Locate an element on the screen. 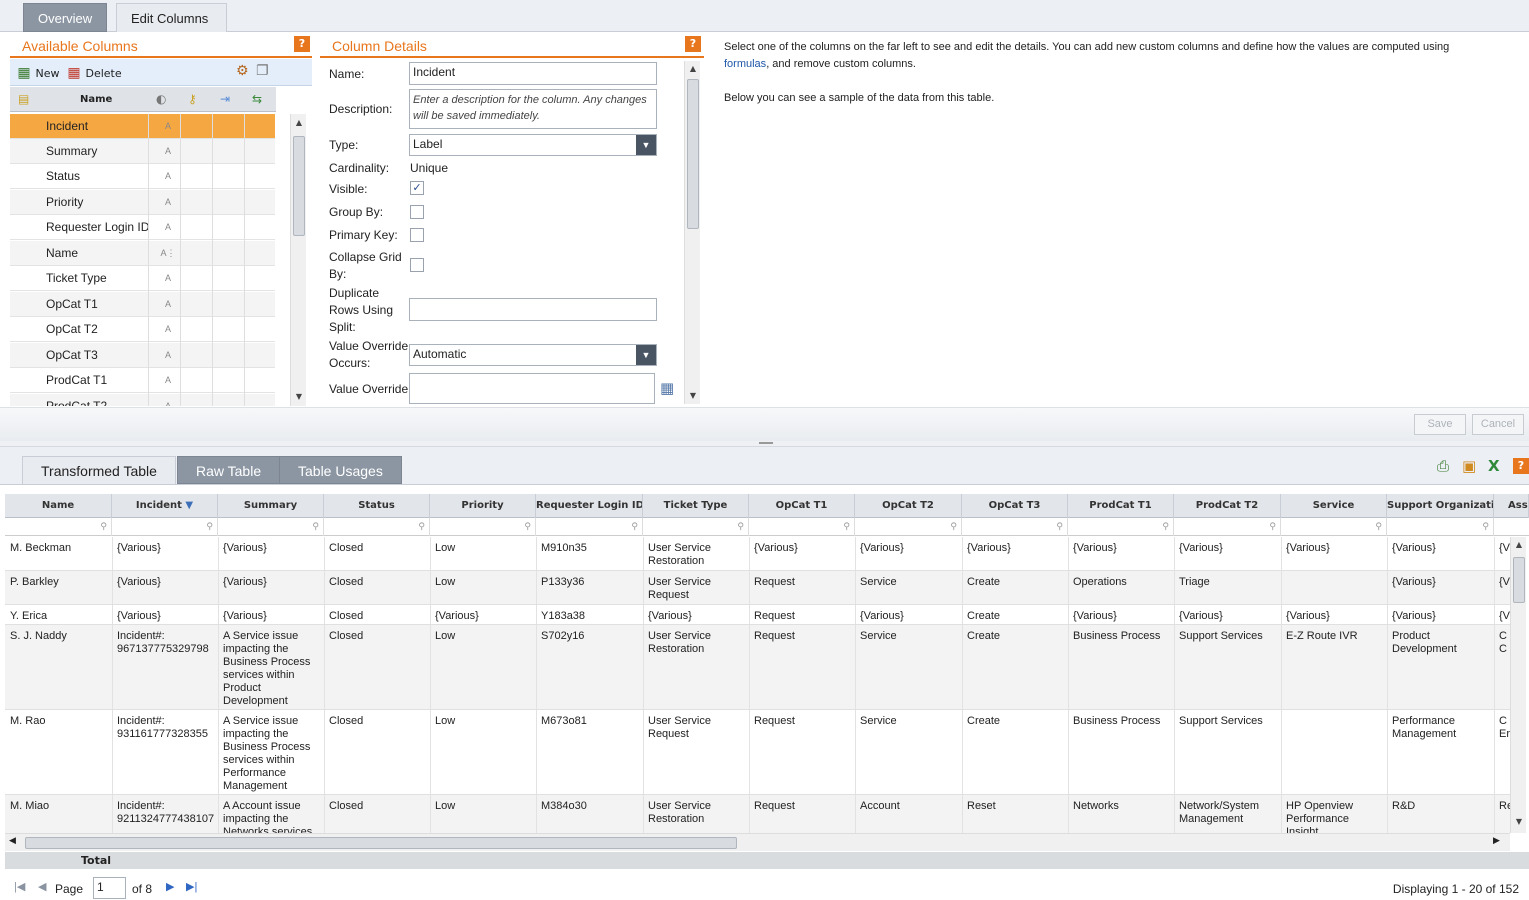  scroll-left-icon: ◀ is located at coordinates (12, 841).